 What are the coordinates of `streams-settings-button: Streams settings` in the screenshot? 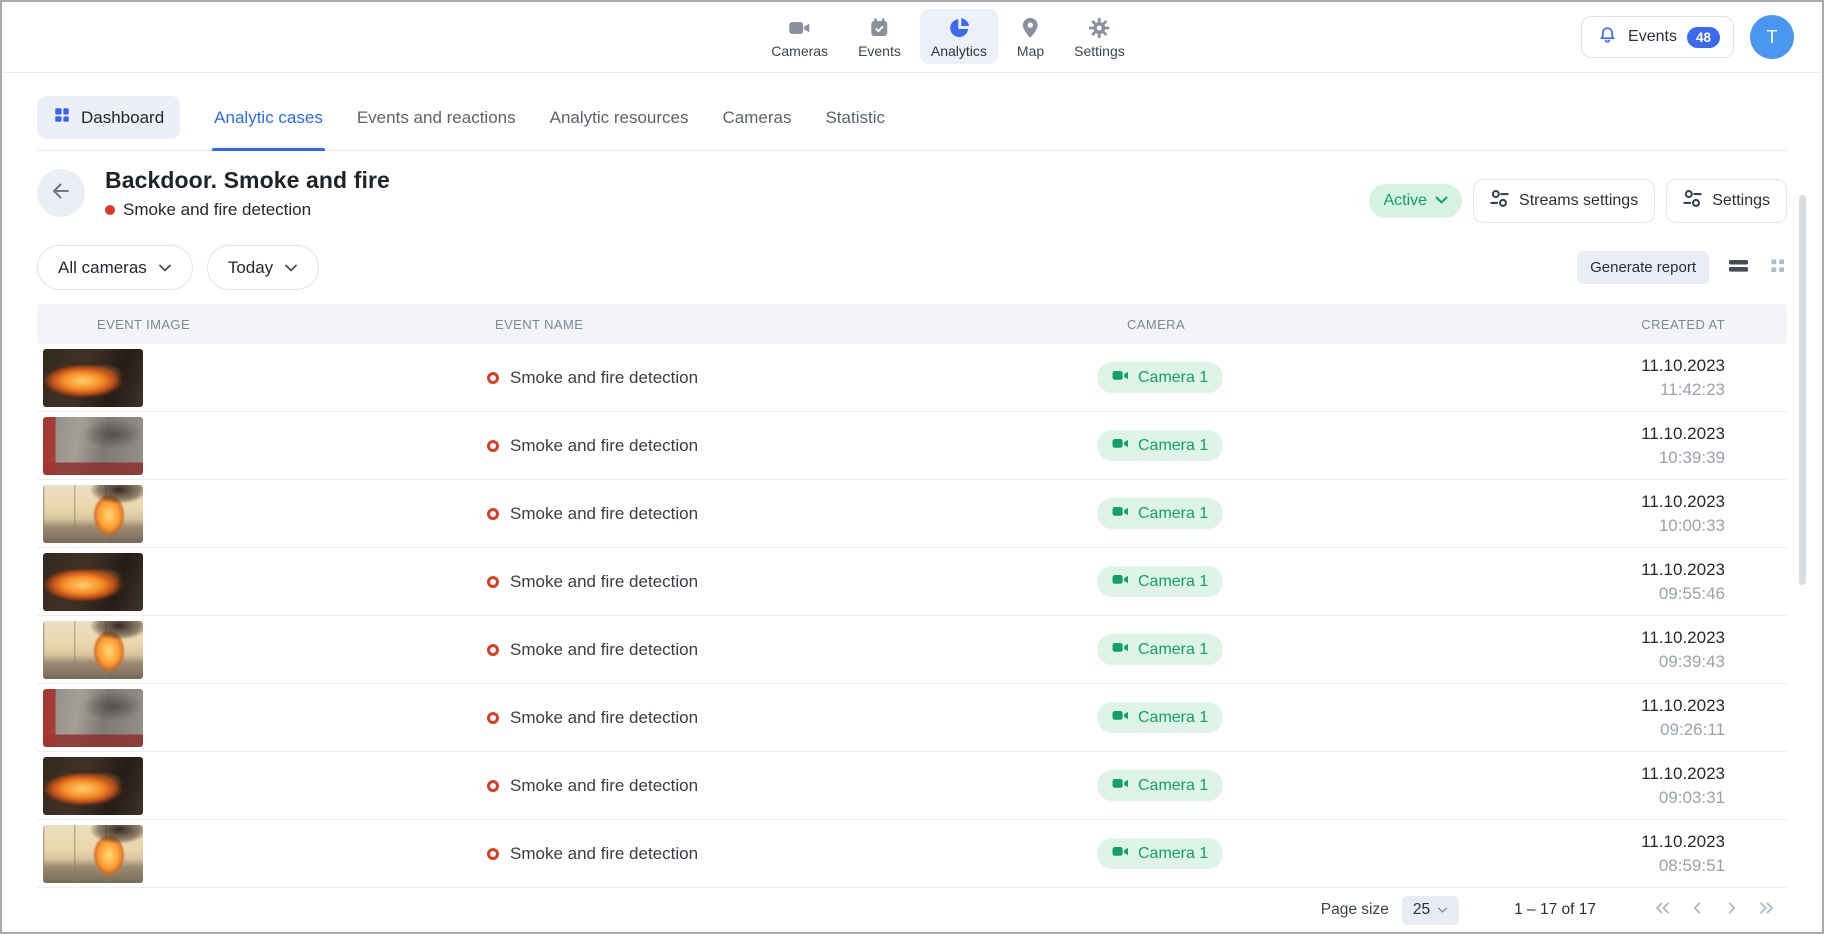 It's located at (1564, 201).